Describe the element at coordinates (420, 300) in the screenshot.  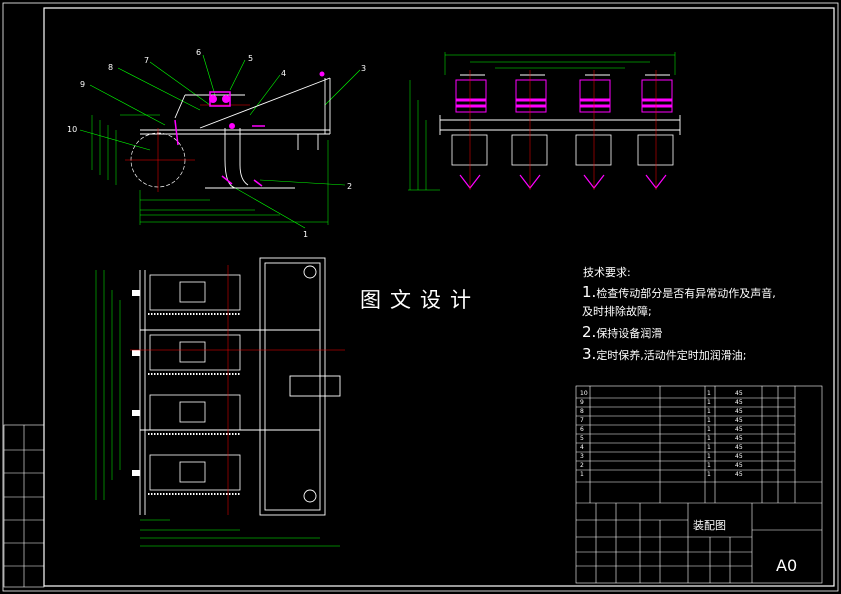
I see `watermark-text: 图文设计` at that location.